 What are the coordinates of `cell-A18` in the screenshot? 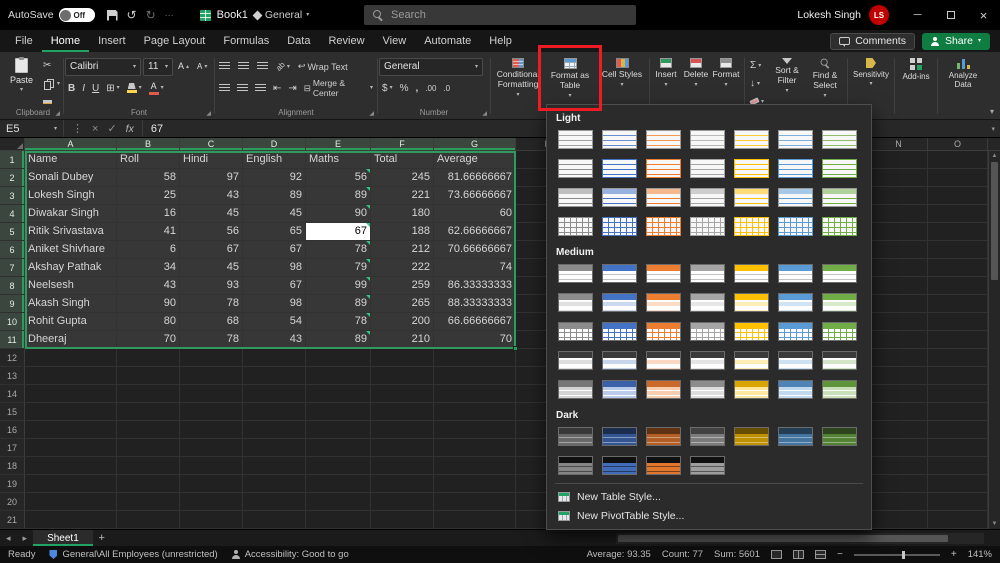 It's located at (71, 466).